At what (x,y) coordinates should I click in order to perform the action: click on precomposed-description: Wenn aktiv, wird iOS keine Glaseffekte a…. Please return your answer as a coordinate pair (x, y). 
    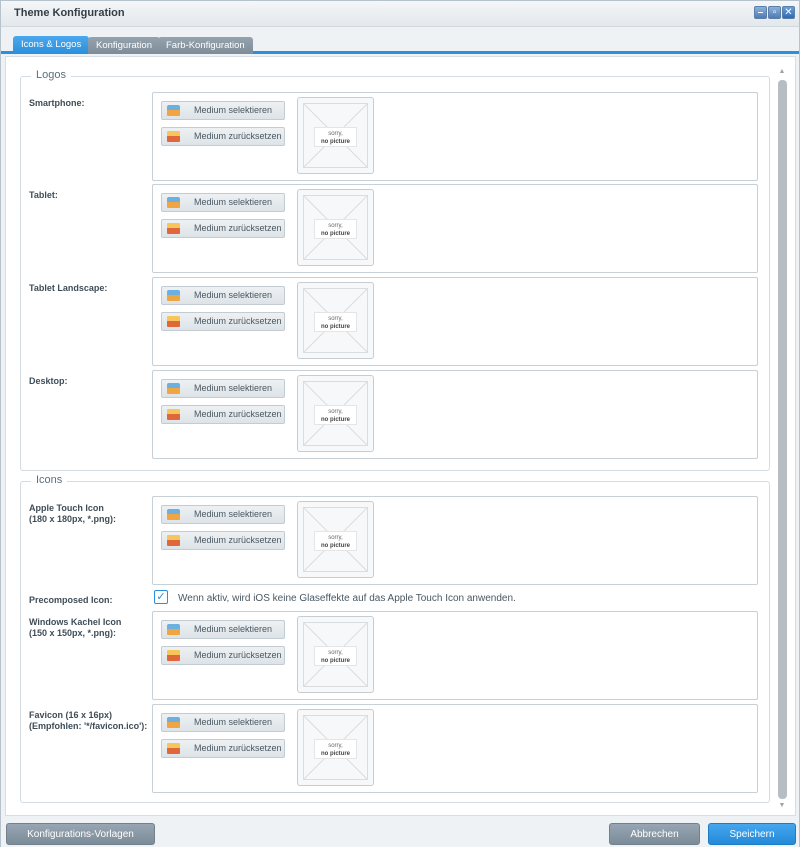
    Looking at the image, I should click on (347, 598).